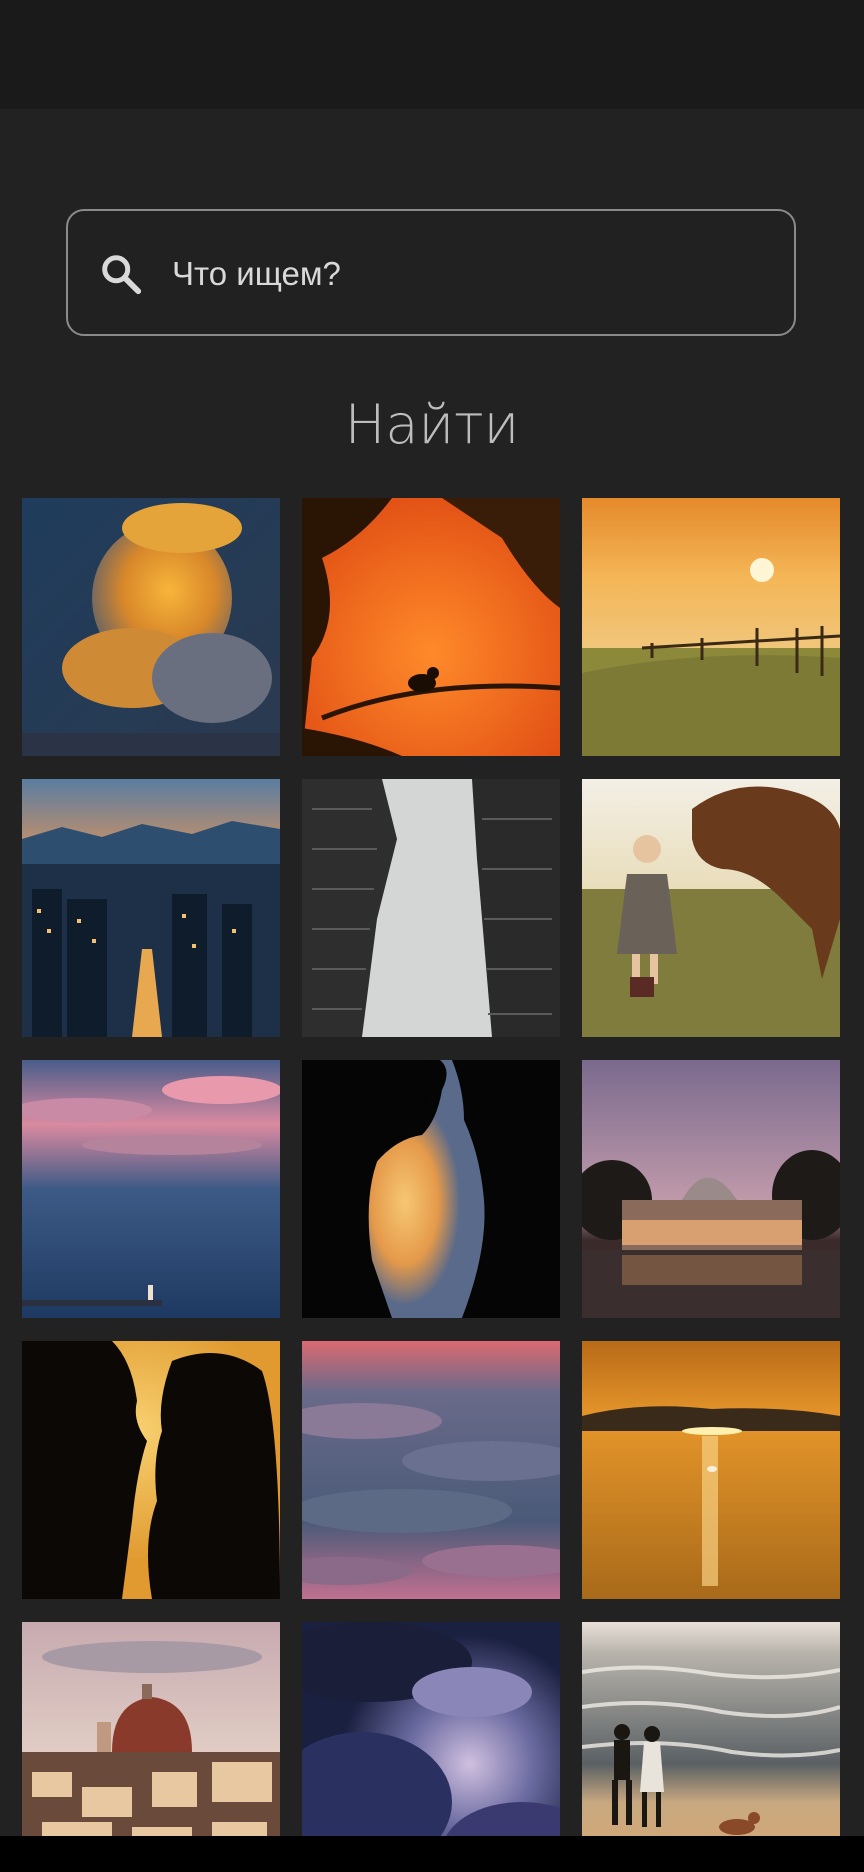  I want to click on photo-skyscrapers, so click(431, 908).